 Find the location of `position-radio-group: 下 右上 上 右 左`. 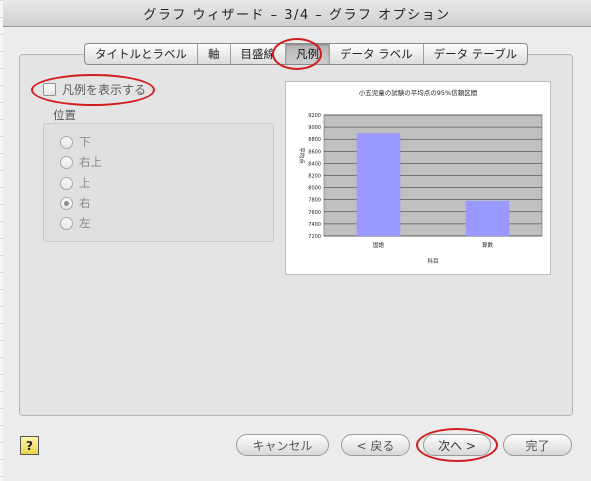

position-radio-group: 下 右上 上 右 左 is located at coordinates (158, 182).